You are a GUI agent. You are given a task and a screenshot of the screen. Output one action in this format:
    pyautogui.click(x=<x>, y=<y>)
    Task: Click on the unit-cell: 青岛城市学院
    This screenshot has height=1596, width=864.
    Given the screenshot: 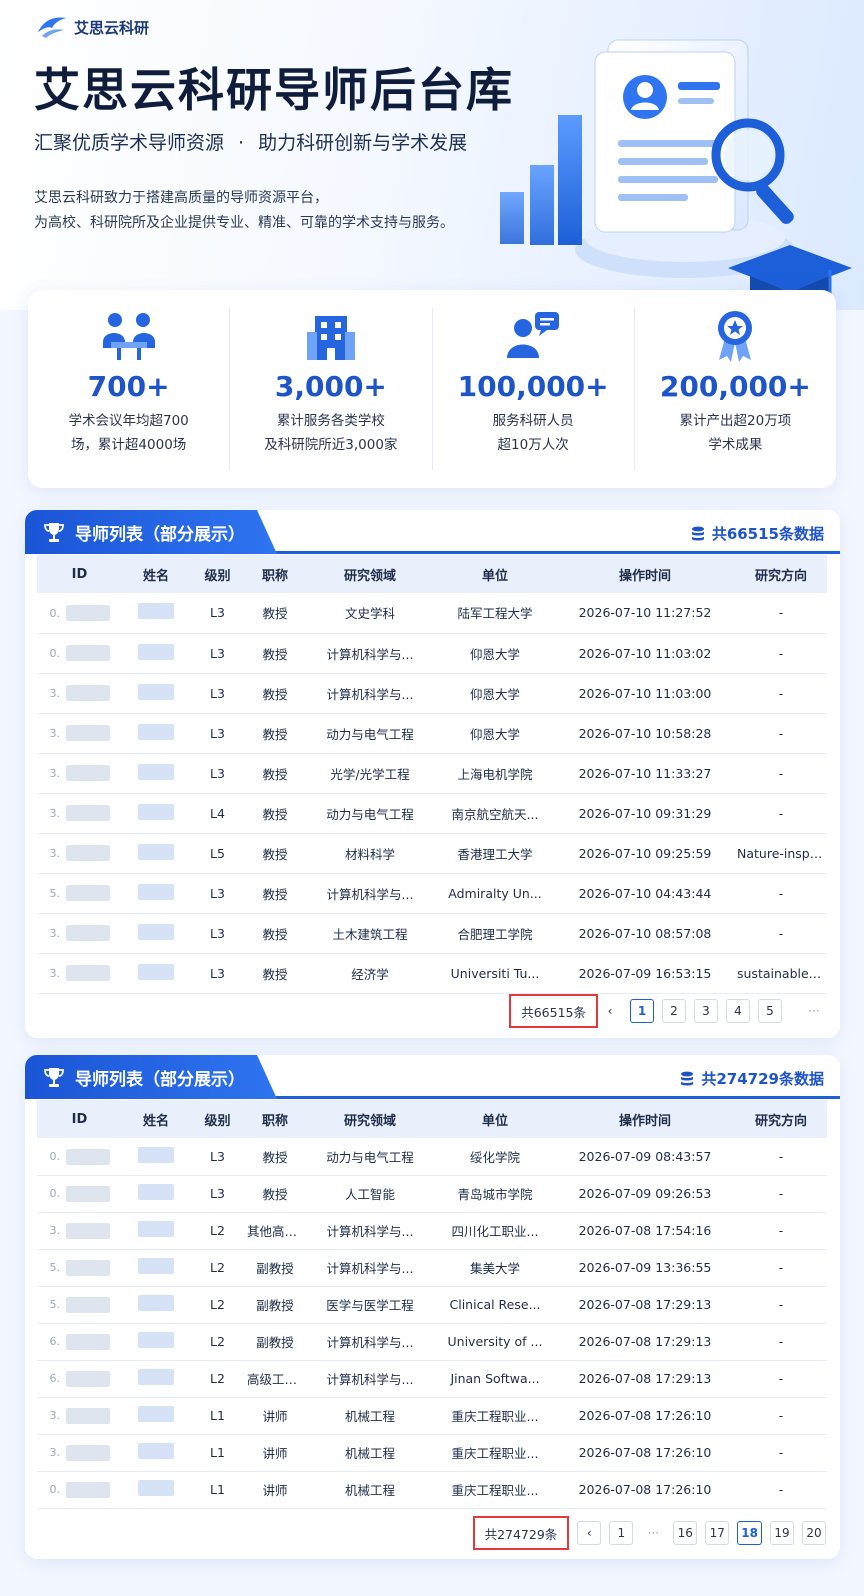 What is the action you would take?
    pyautogui.click(x=495, y=1194)
    